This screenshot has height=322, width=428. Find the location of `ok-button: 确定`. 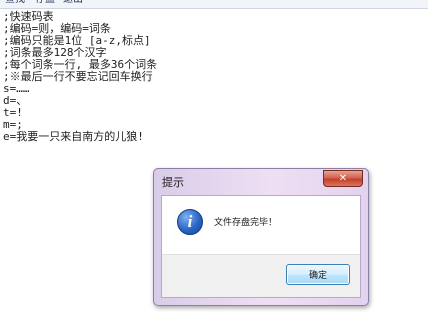

ok-button: 确定 is located at coordinates (318, 274).